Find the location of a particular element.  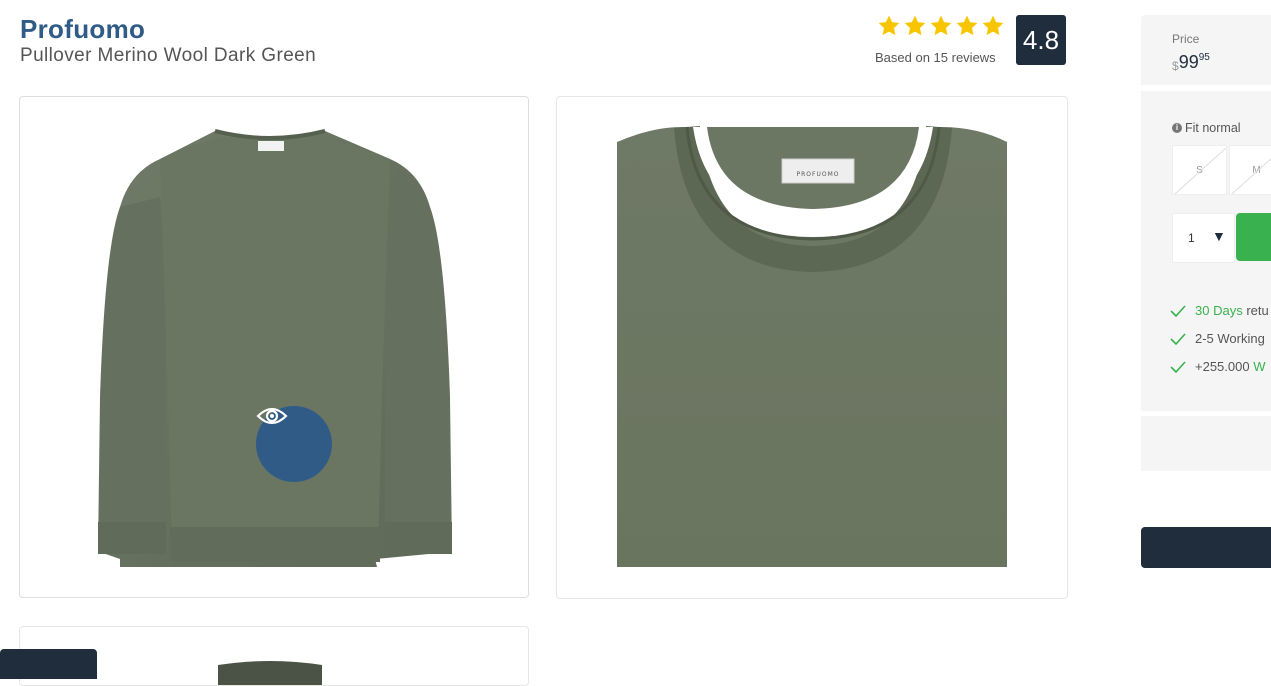

info-icon: i is located at coordinates (1177, 128).